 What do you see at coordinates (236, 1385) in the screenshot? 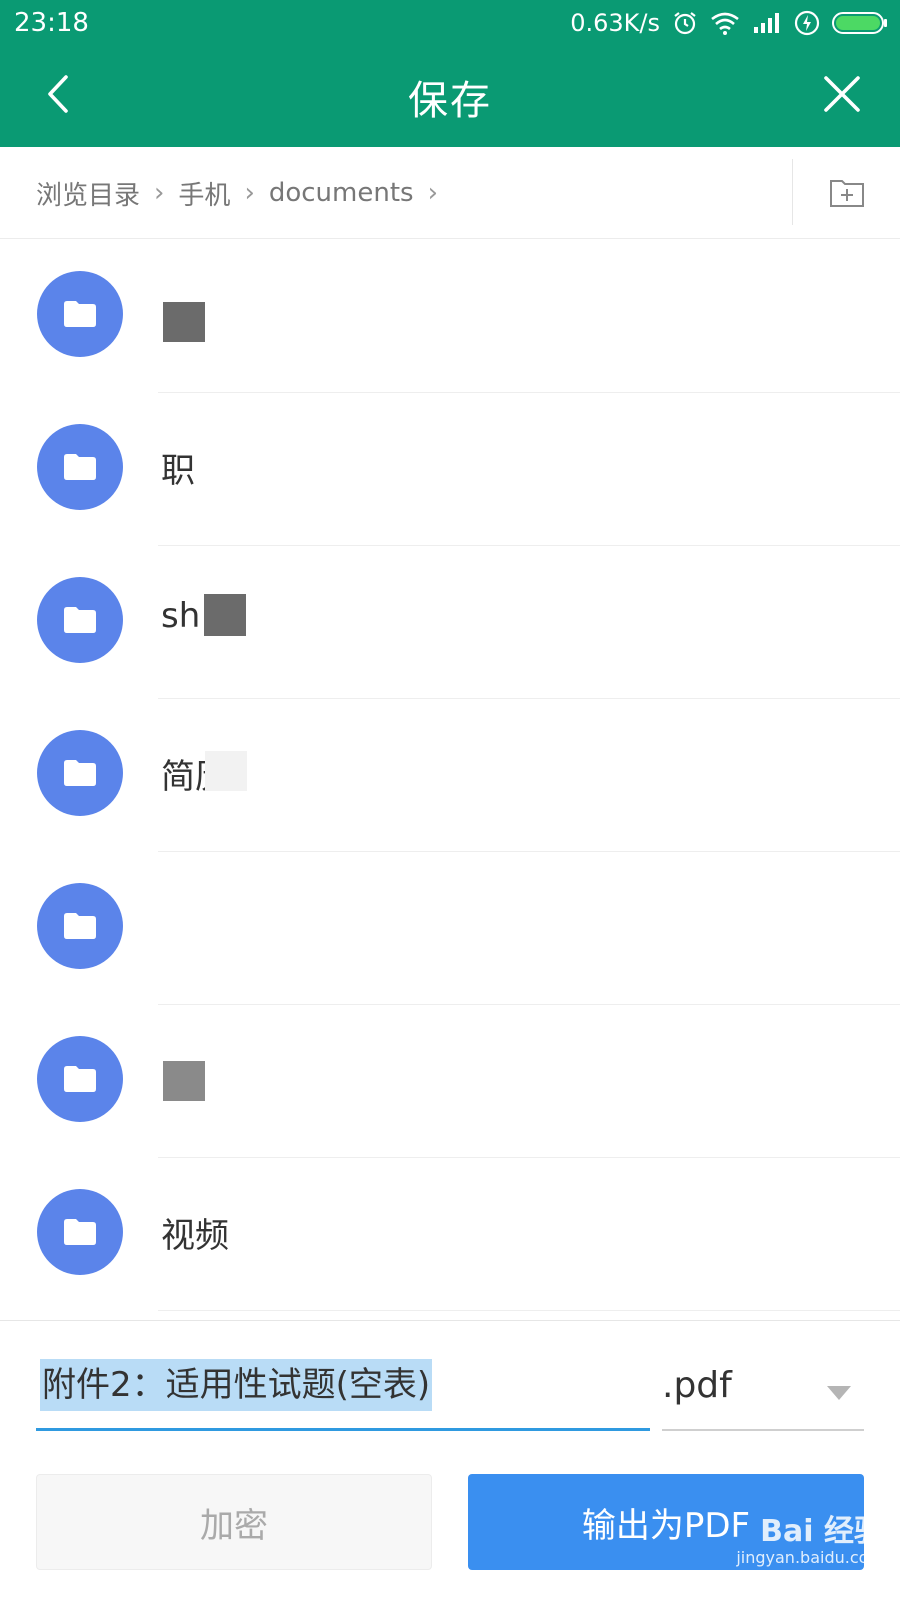
I see `filename-input: 附件2：适用性试题(空表)` at bounding box center [236, 1385].